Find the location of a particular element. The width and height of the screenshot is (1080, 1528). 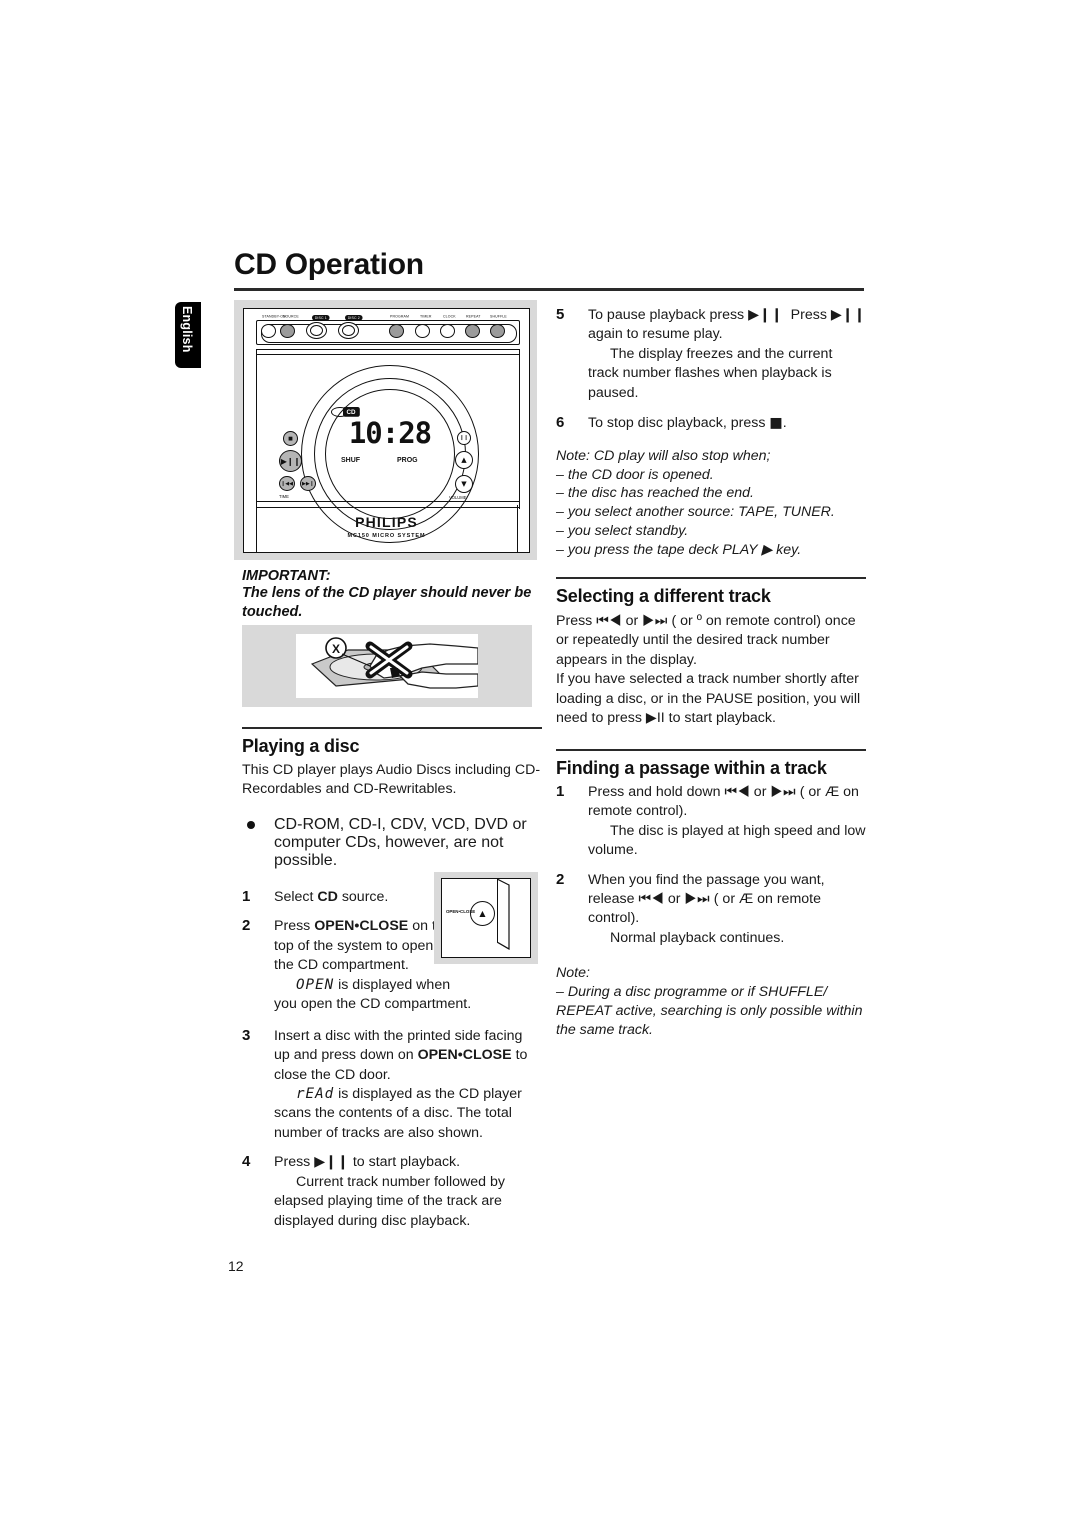

page-title: CD Operation is located at coordinates (329, 264).